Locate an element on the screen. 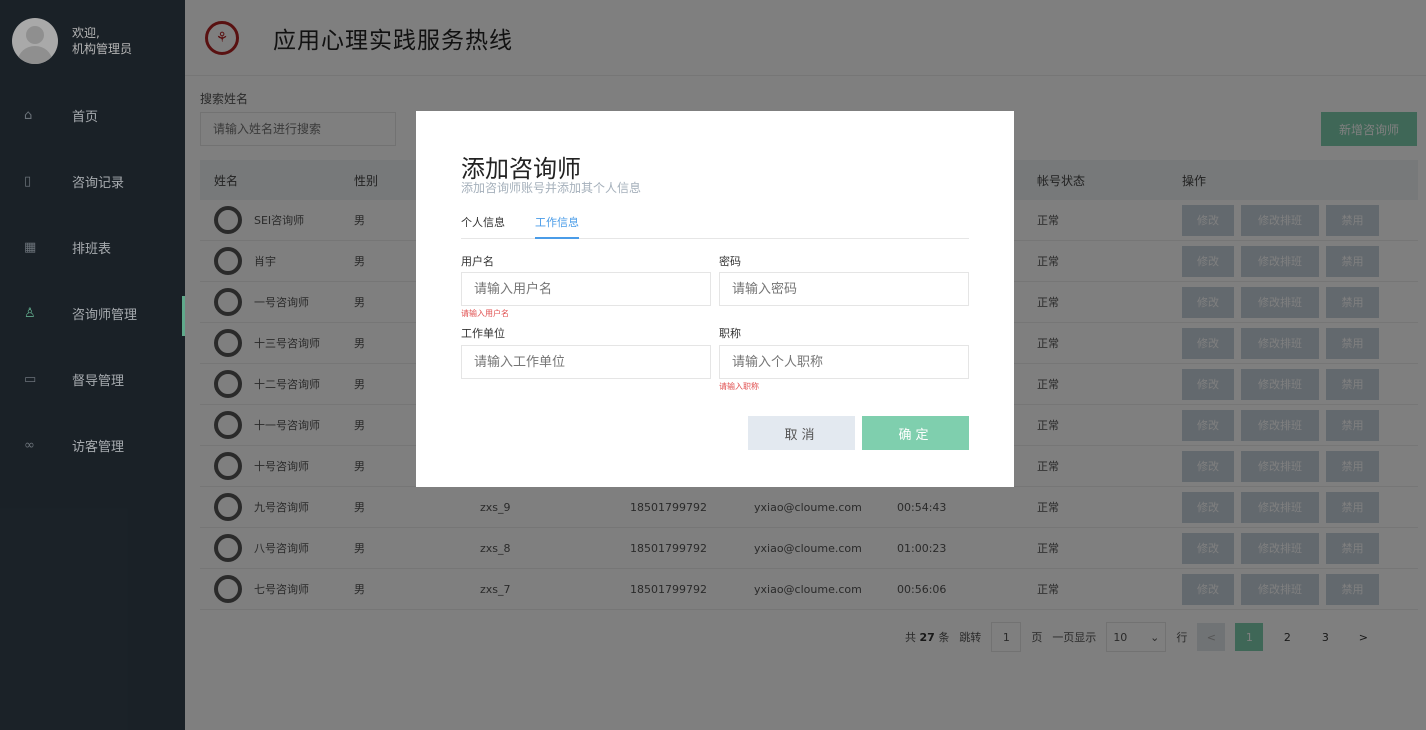 The image size is (1426, 730). dialog-subtitle: 添加咨询师账号并添加其个人信息 is located at coordinates (551, 188).